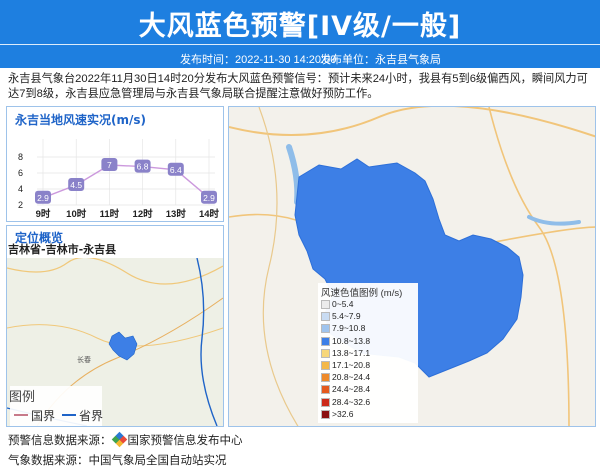  Describe the element at coordinates (369, 328) in the screenshot. I see `wind-legend-item: 7.9~10.8` at that location.